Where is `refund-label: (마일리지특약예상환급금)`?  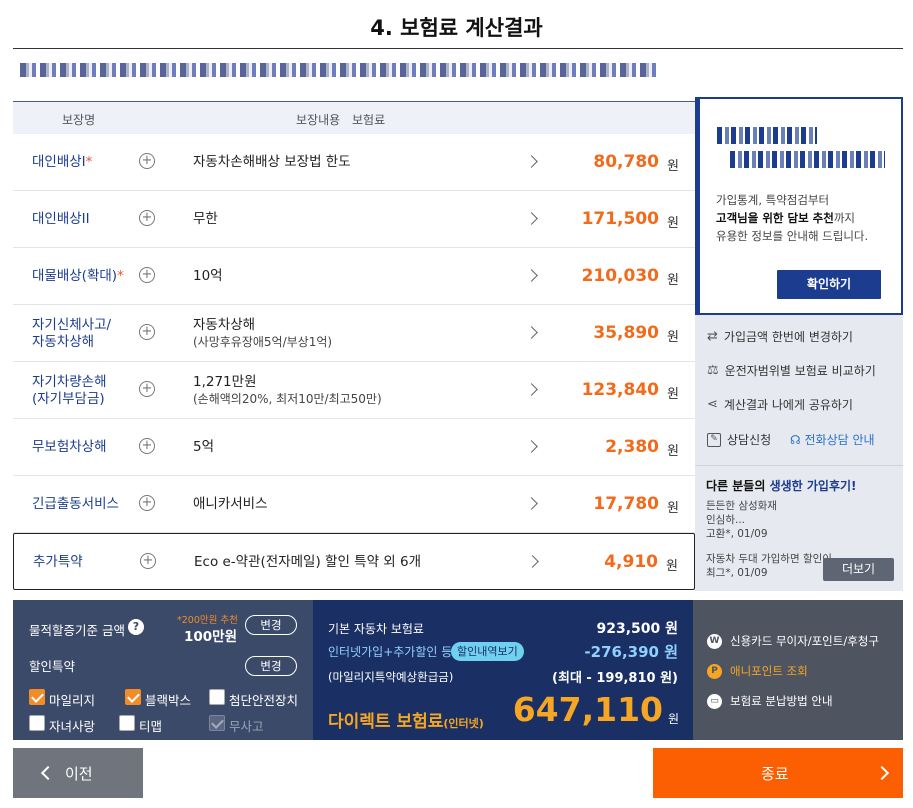 refund-label: (마일리지특약예상환급금) is located at coordinates (391, 677).